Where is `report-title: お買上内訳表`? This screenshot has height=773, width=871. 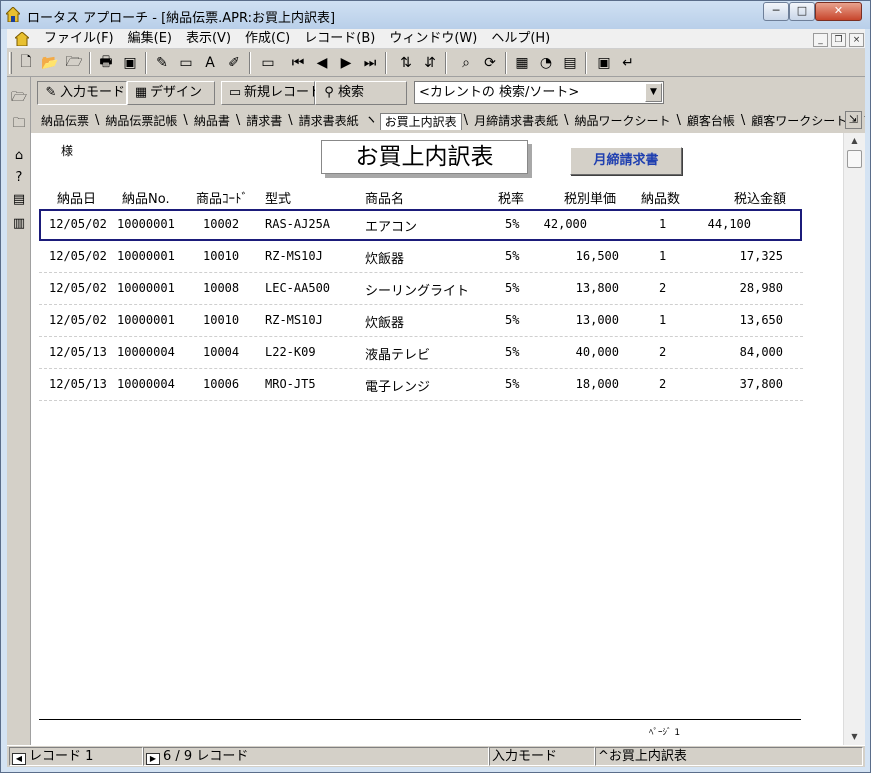 report-title: お買上内訳表 is located at coordinates (424, 157).